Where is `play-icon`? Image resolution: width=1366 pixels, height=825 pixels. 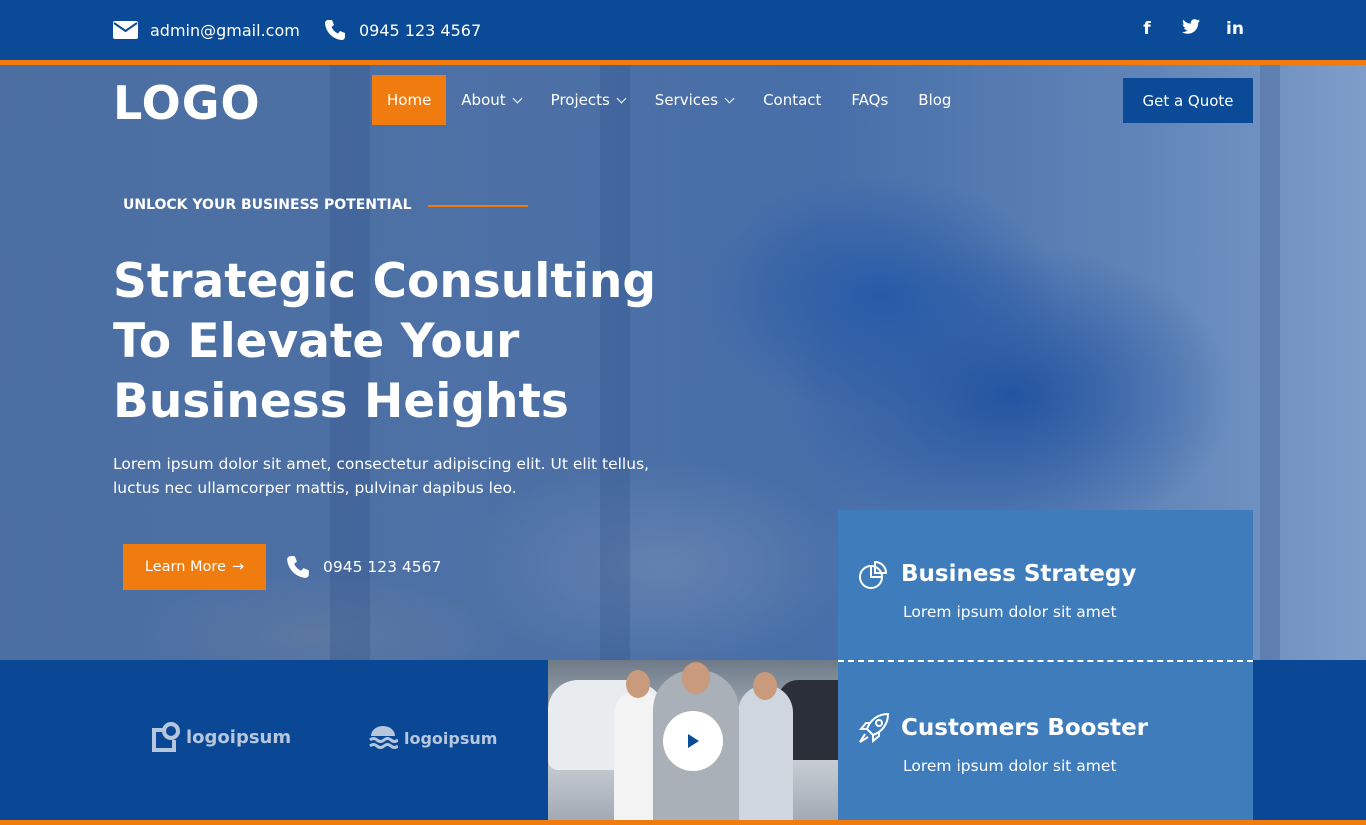 play-icon is located at coordinates (693, 741).